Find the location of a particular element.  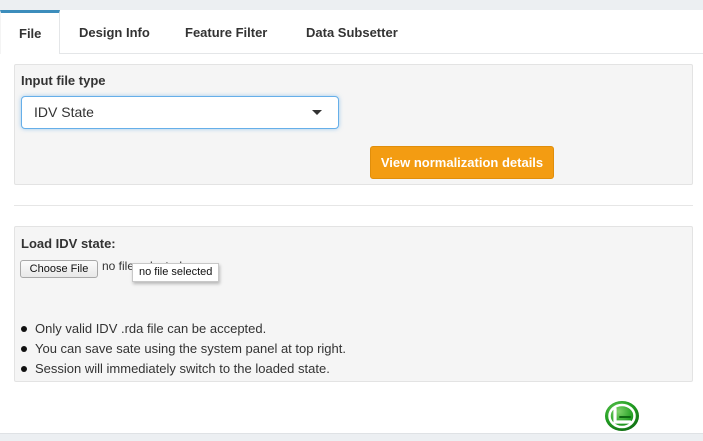

tab-design-info: Design Info is located at coordinates (114, 32).